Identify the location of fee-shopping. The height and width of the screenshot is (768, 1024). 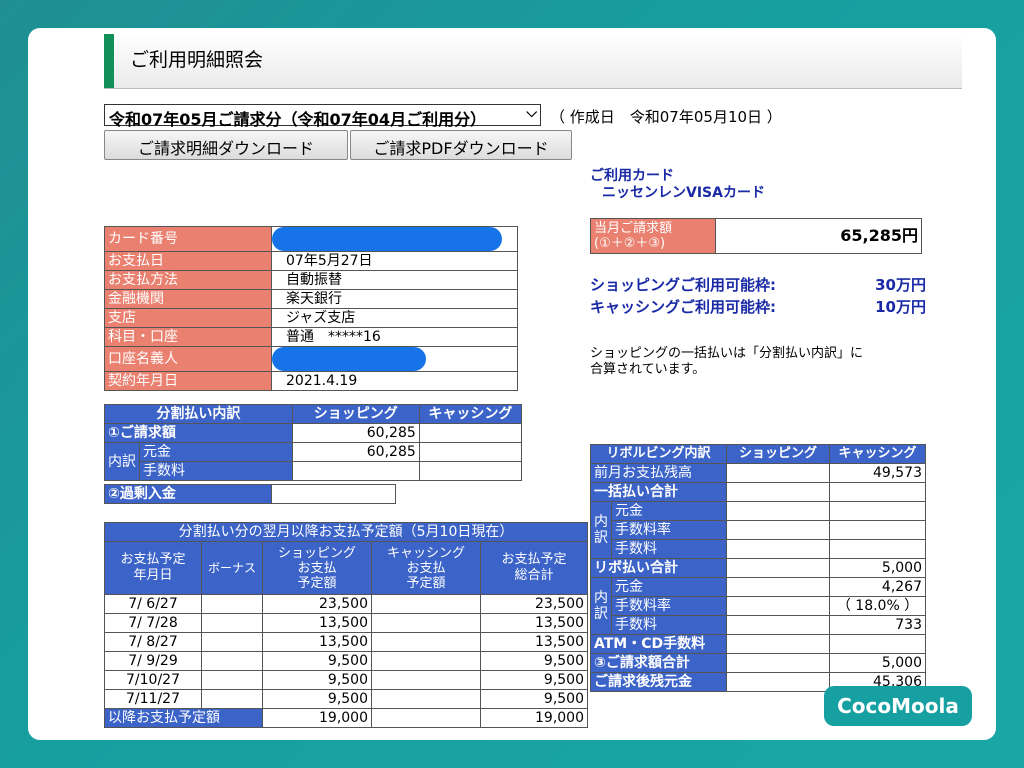
(355, 471).